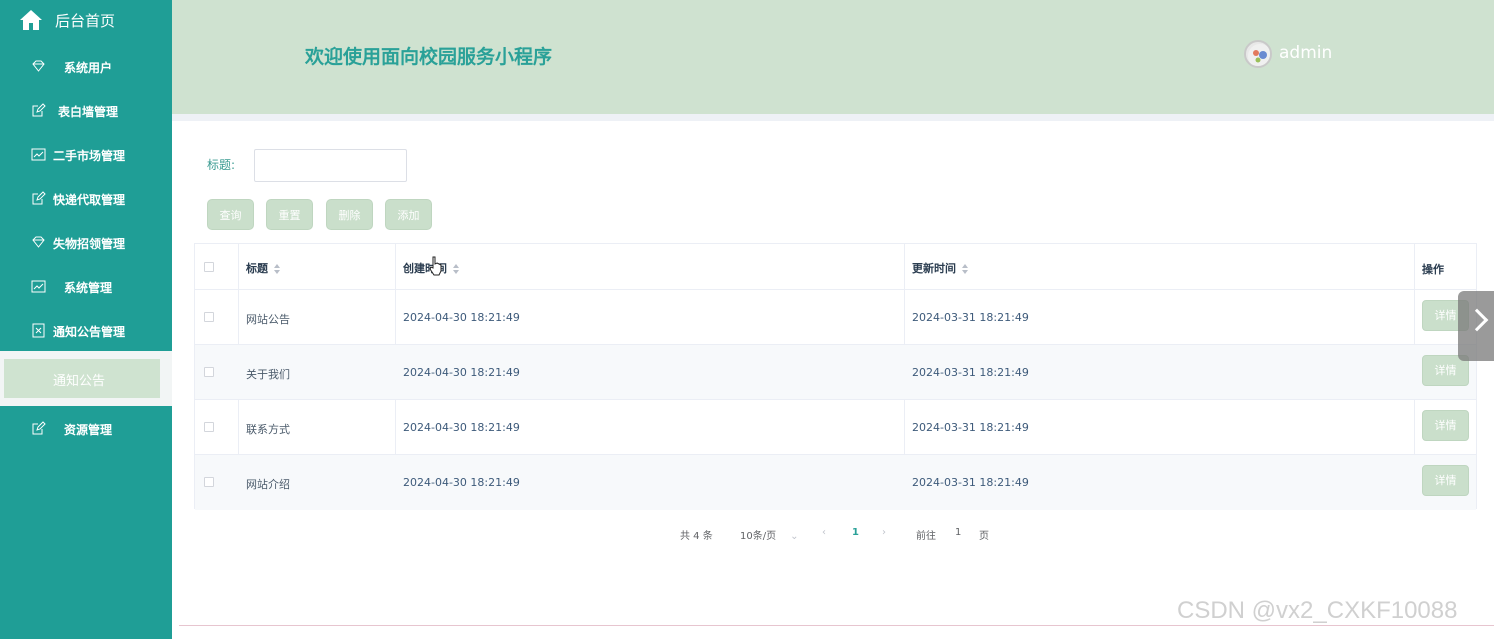  I want to click on document-icon, so click(38, 330).